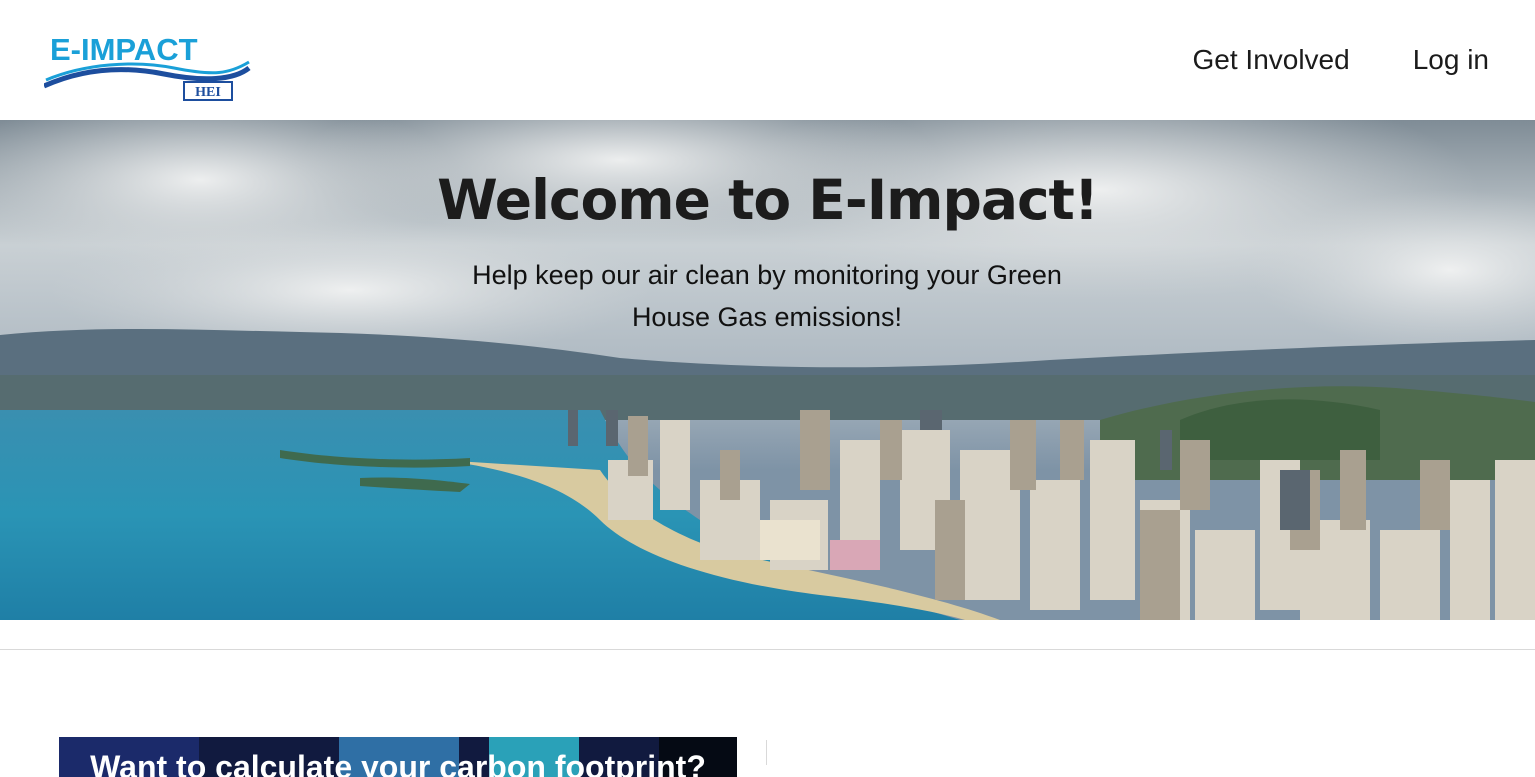 The height and width of the screenshot is (777, 1535). I want to click on column-divider, so click(766, 752).